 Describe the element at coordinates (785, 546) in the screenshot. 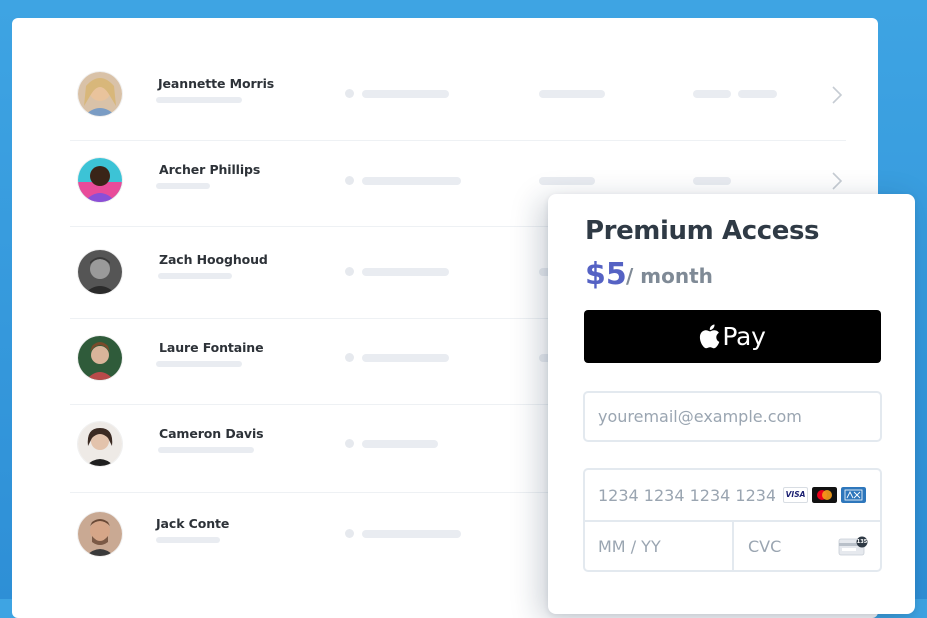

I see `cvc-field` at that location.